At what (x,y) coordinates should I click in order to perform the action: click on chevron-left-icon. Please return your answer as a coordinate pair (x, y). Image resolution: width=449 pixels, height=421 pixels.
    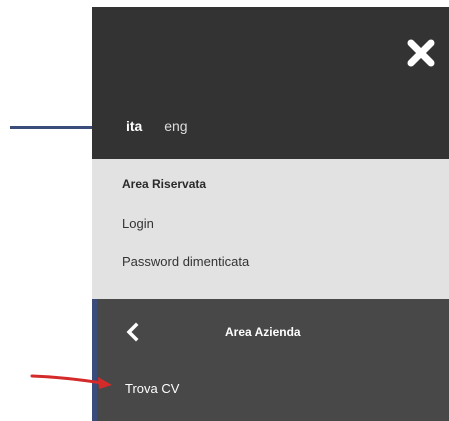
    Looking at the image, I should click on (132, 332).